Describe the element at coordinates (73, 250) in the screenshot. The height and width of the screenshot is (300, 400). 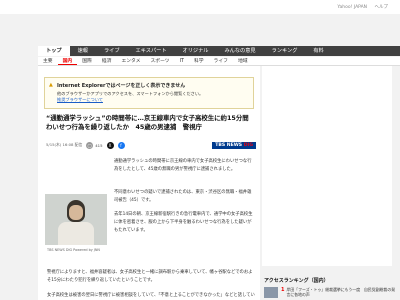
I see `photo-caption: TBS NEWS DIG Powered by JNN` at that location.